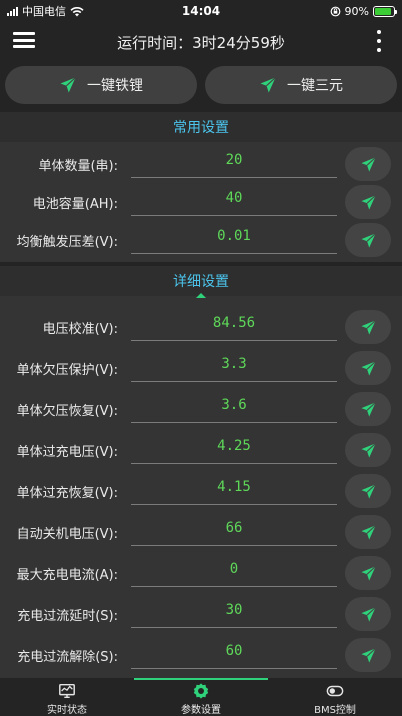  I want to click on param-label: 电池容量(AH):, so click(75, 204).